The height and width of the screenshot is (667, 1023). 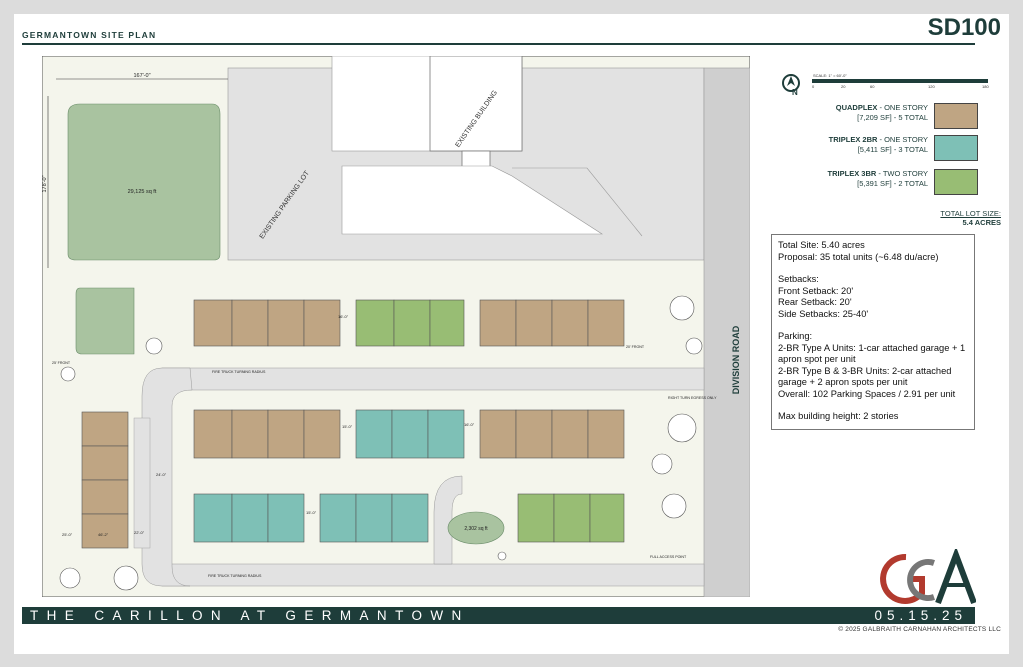 I want to click on dim-top-label: 167'-0", so click(x=141, y=76).